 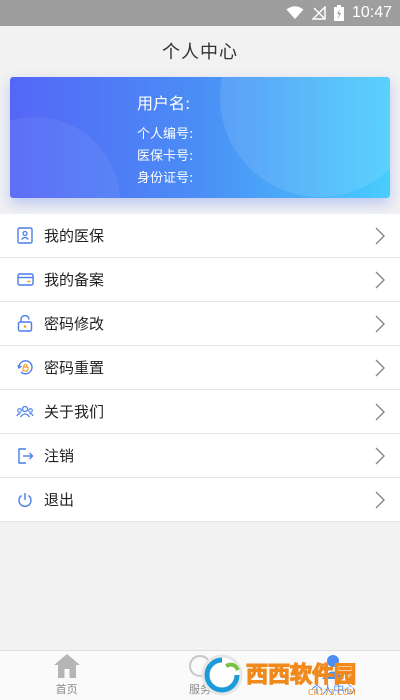 What do you see at coordinates (74, 368) in the screenshot?
I see `menu-item-label: 密码重置` at bounding box center [74, 368].